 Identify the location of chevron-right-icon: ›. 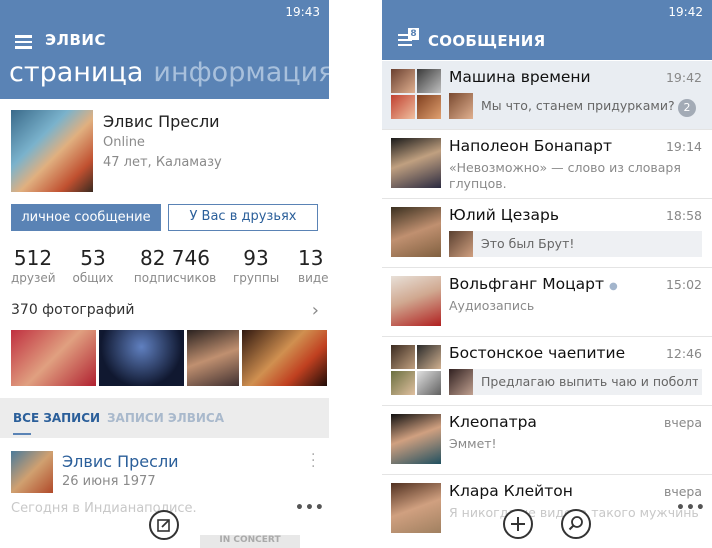
(315, 310).